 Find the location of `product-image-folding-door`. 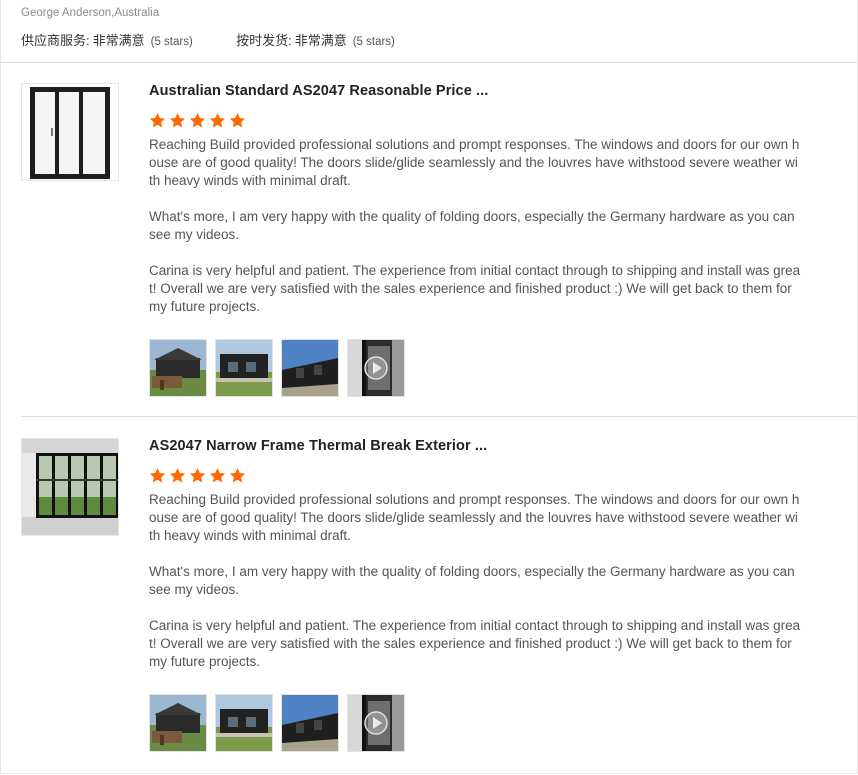

product-image-folding-door is located at coordinates (70, 487).